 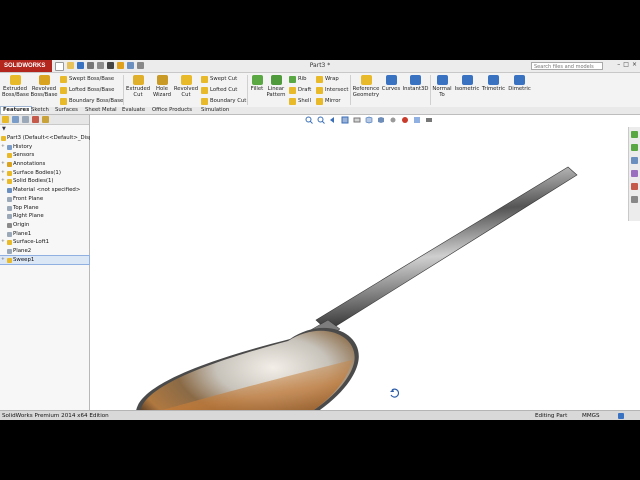 I want to click on units-selector: MMGS, so click(x=591, y=415).